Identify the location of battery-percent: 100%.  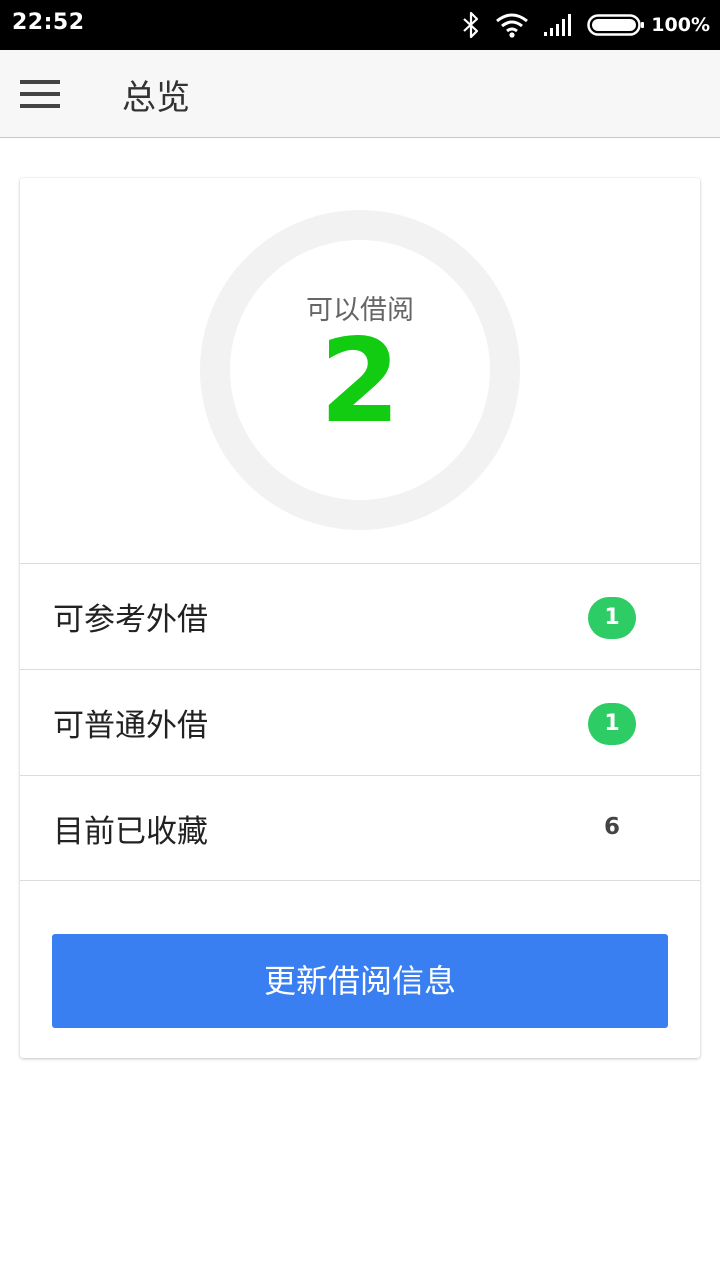
(680, 25).